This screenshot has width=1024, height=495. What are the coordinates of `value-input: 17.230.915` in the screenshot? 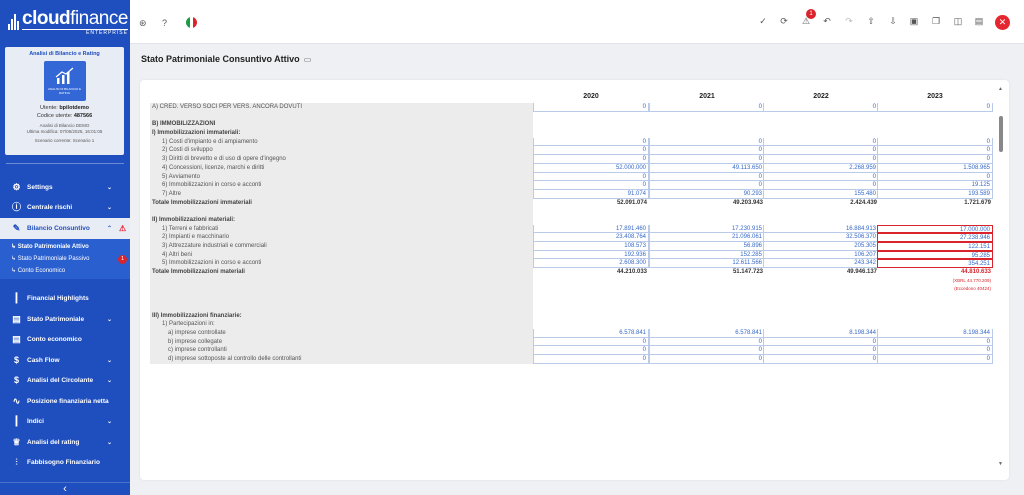 It's located at (707, 229).